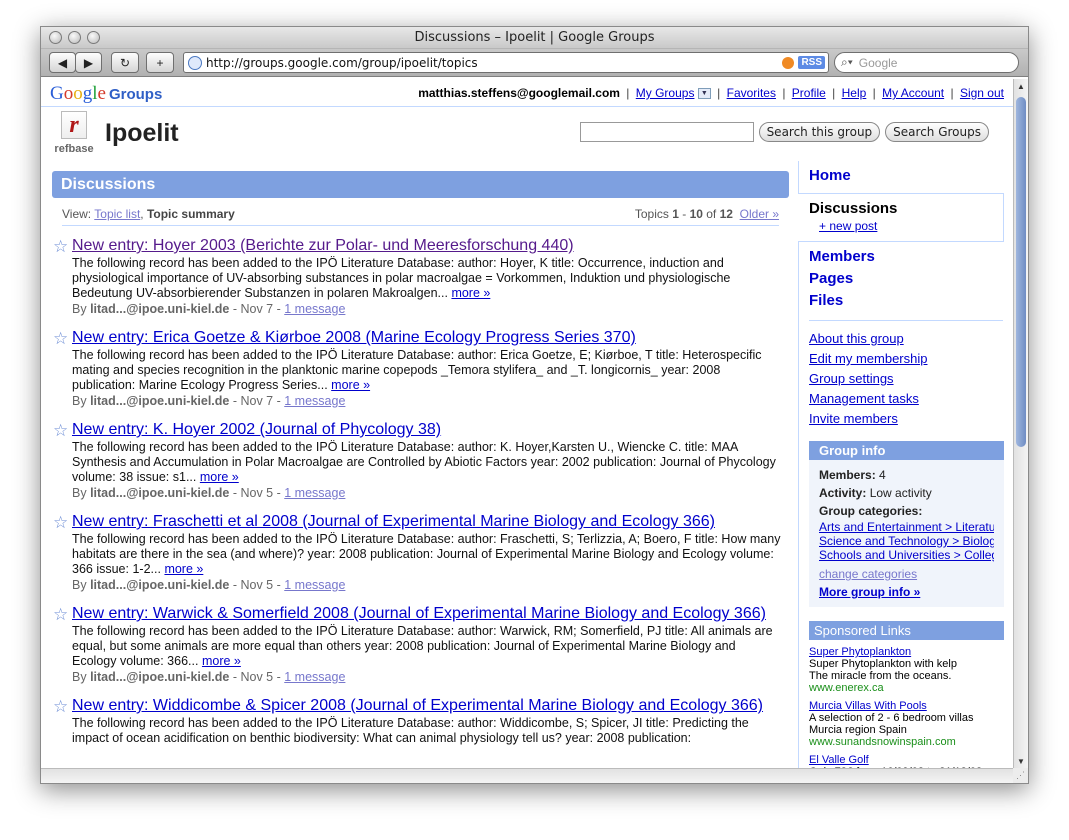 Image resolution: width=1069 pixels, height=840 pixels. Describe the element at coordinates (74, 37) in the screenshot. I see `minimize-window-button` at that location.